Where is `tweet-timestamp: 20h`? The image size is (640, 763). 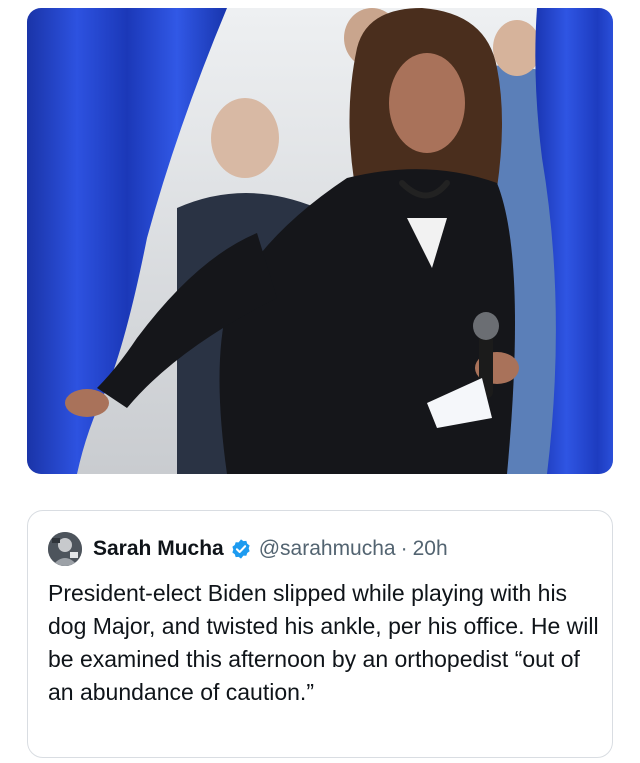
tweet-timestamp: 20h is located at coordinates (430, 549).